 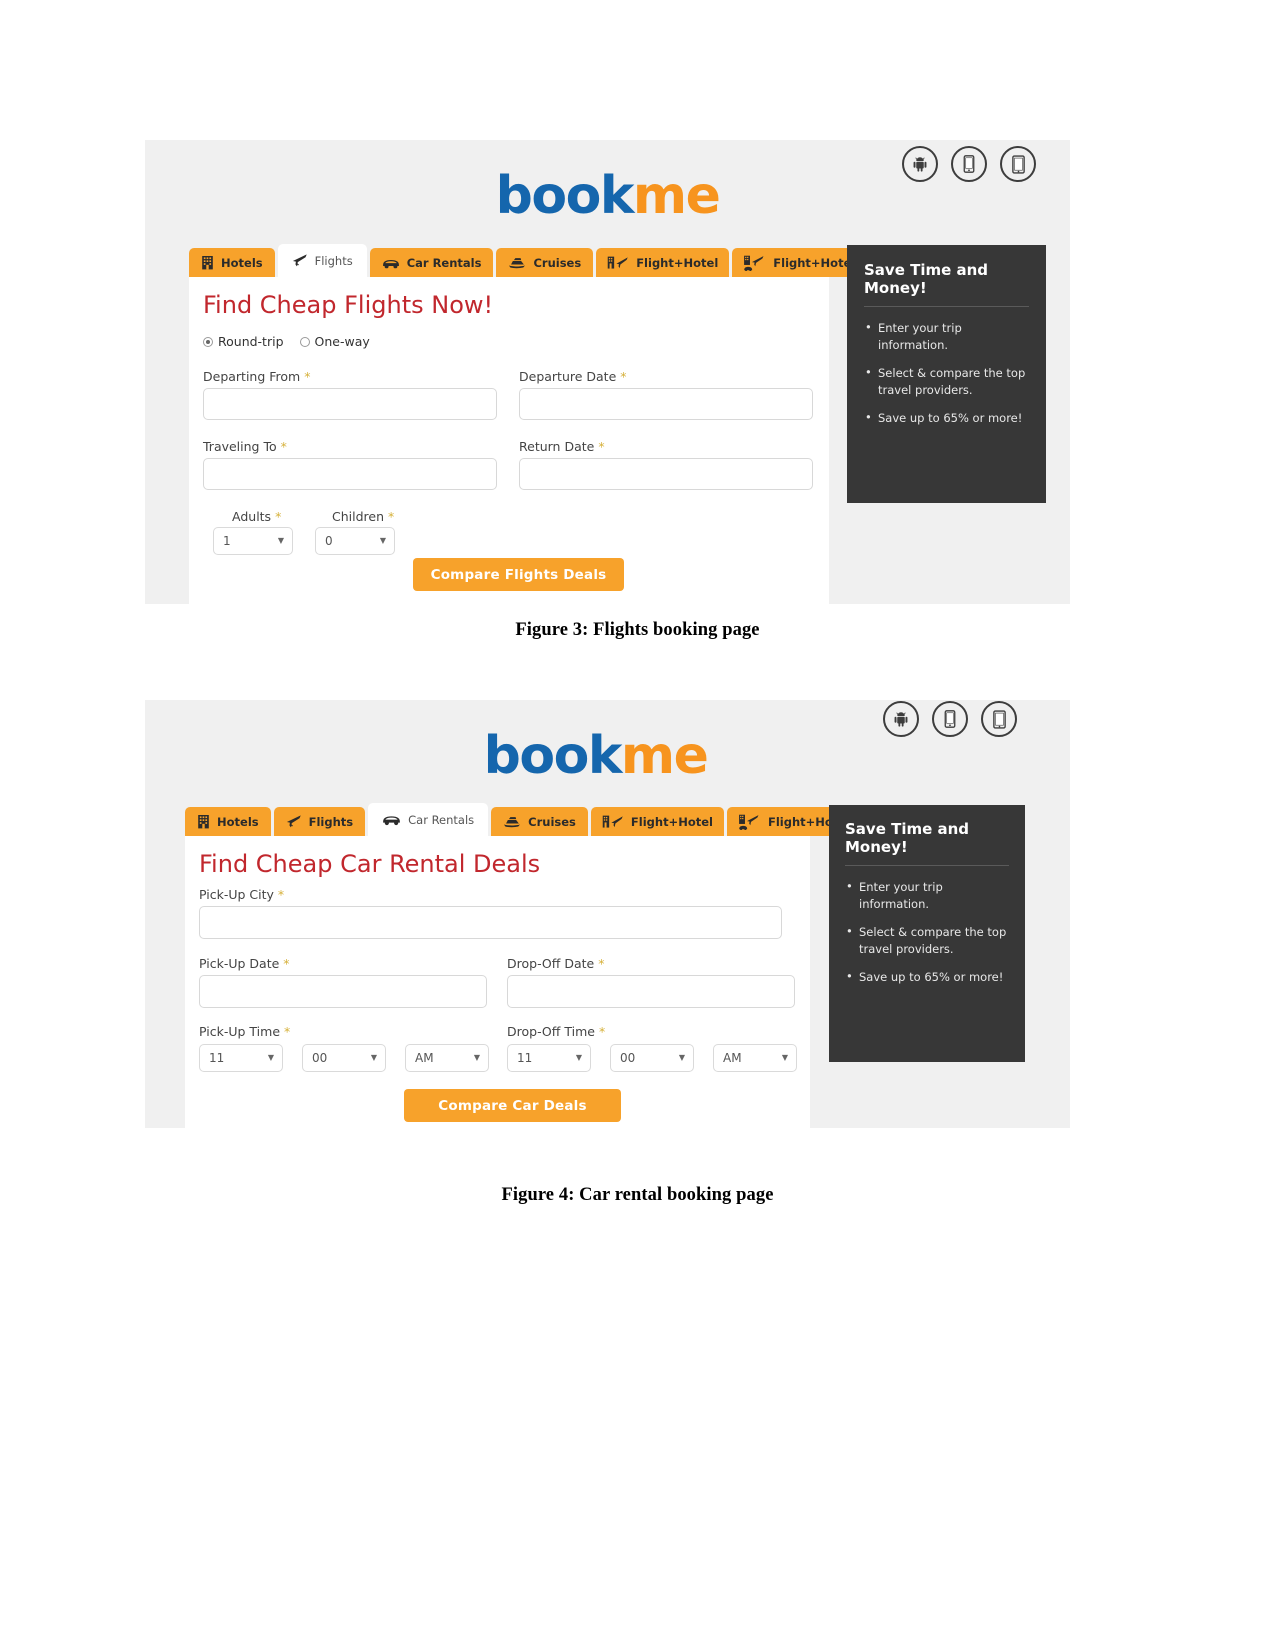 I want to click on label-pickup-date-text: Pick-Up Date, so click(x=239, y=963).